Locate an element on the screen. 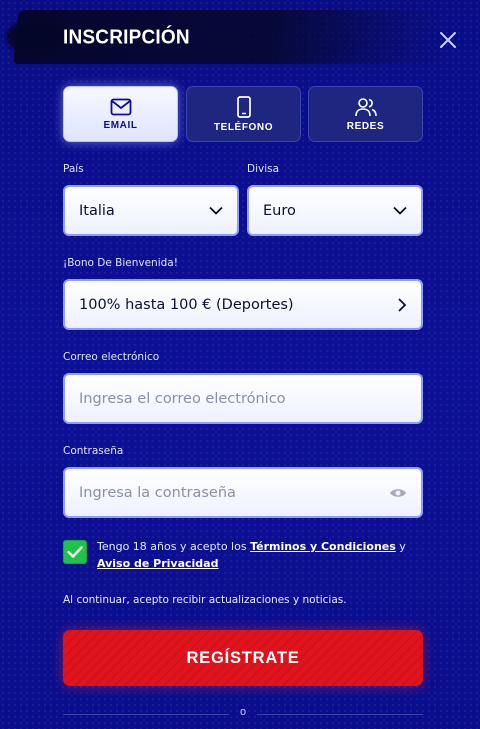  register-button: REGÍSTRATE is located at coordinates (243, 658).